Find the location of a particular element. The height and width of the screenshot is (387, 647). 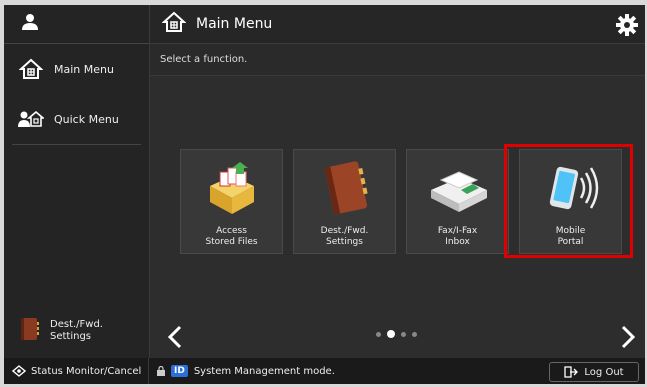

main-header: Main Menu is located at coordinates (397, 24).